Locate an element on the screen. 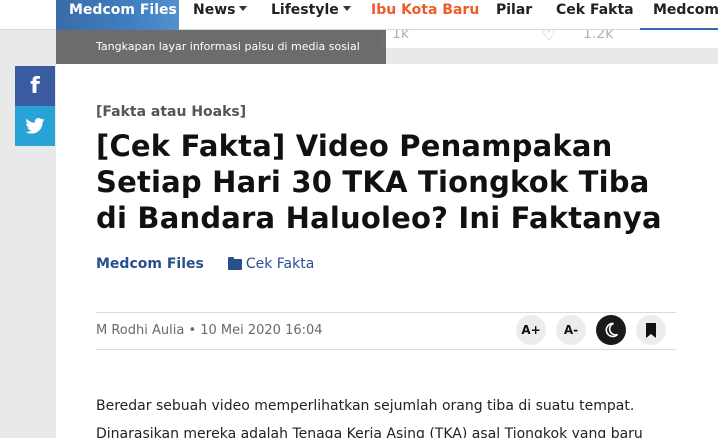 This screenshot has width=718, height=438. nav-news: News is located at coordinates (220, 15).